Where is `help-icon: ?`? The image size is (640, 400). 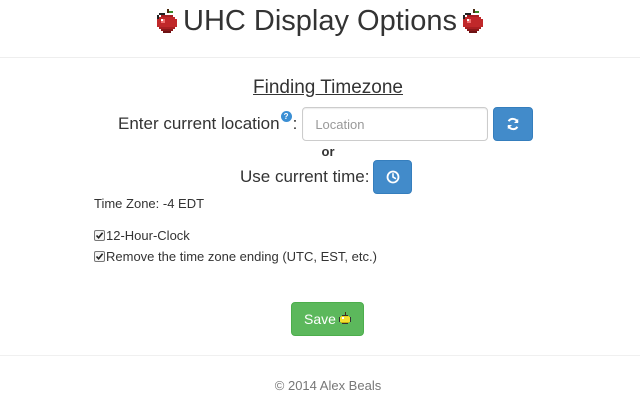
help-icon: ? is located at coordinates (286, 116).